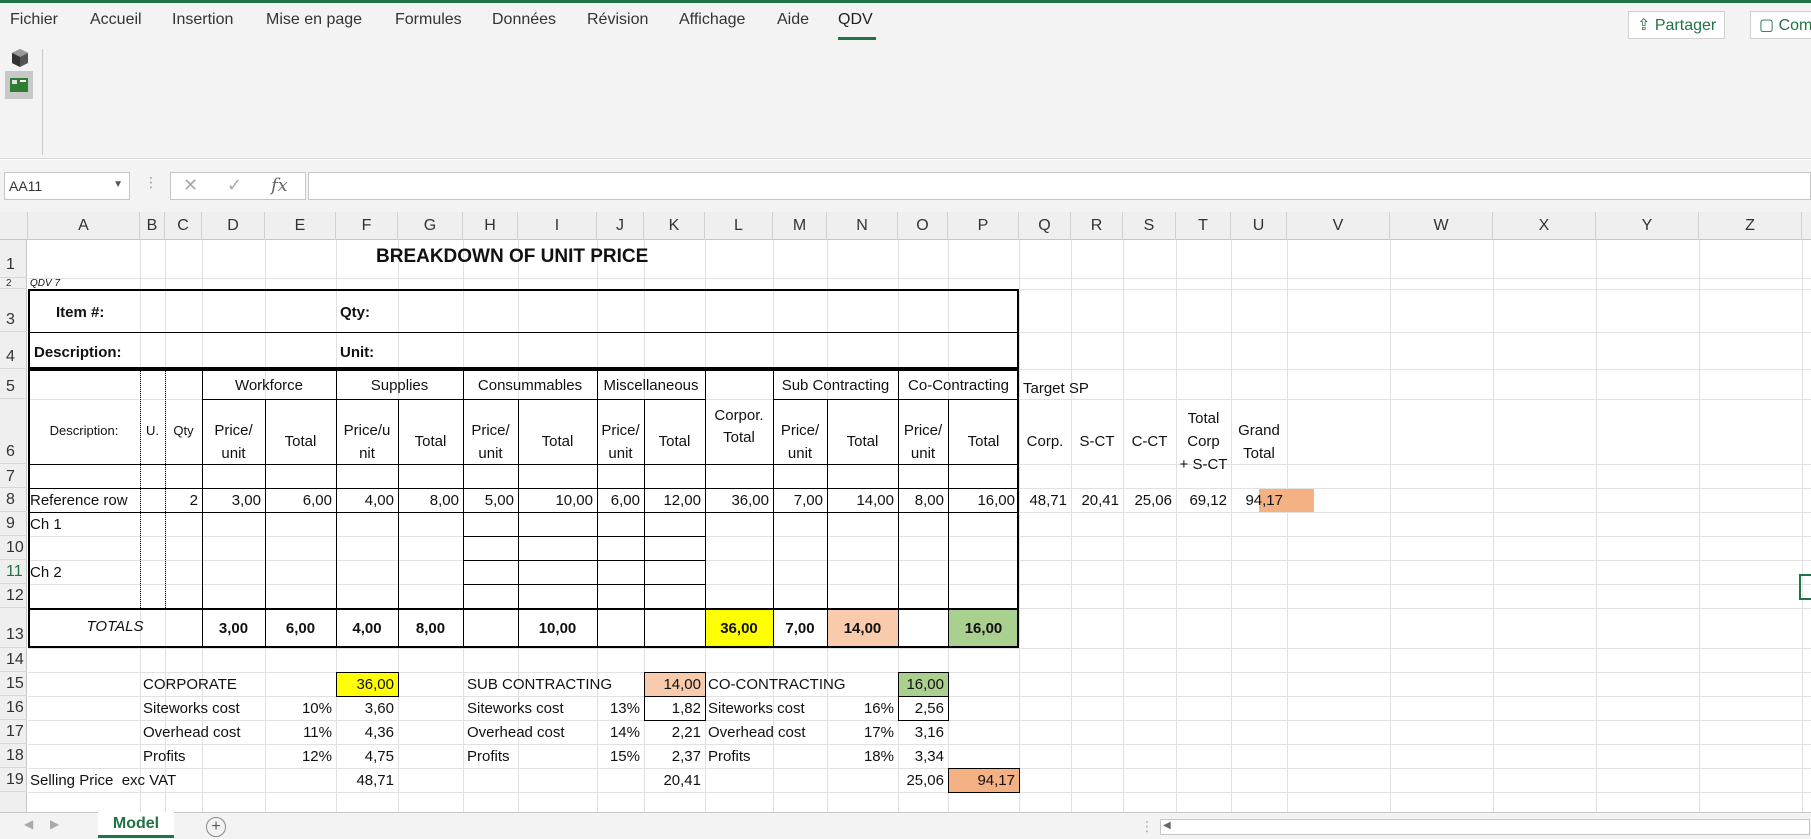 The height and width of the screenshot is (839, 1811). I want to click on column-header-f: F, so click(367, 226).